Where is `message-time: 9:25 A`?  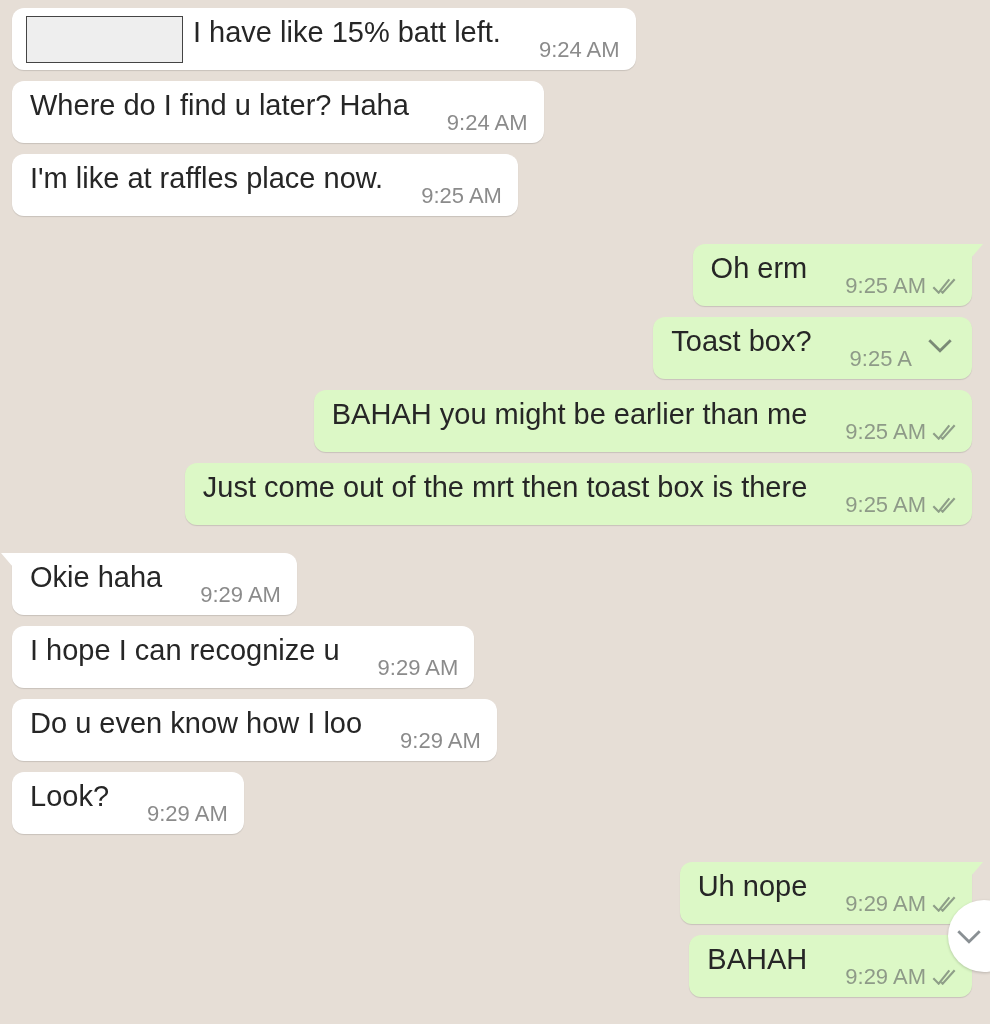 message-time: 9:25 A is located at coordinates (880, 359).